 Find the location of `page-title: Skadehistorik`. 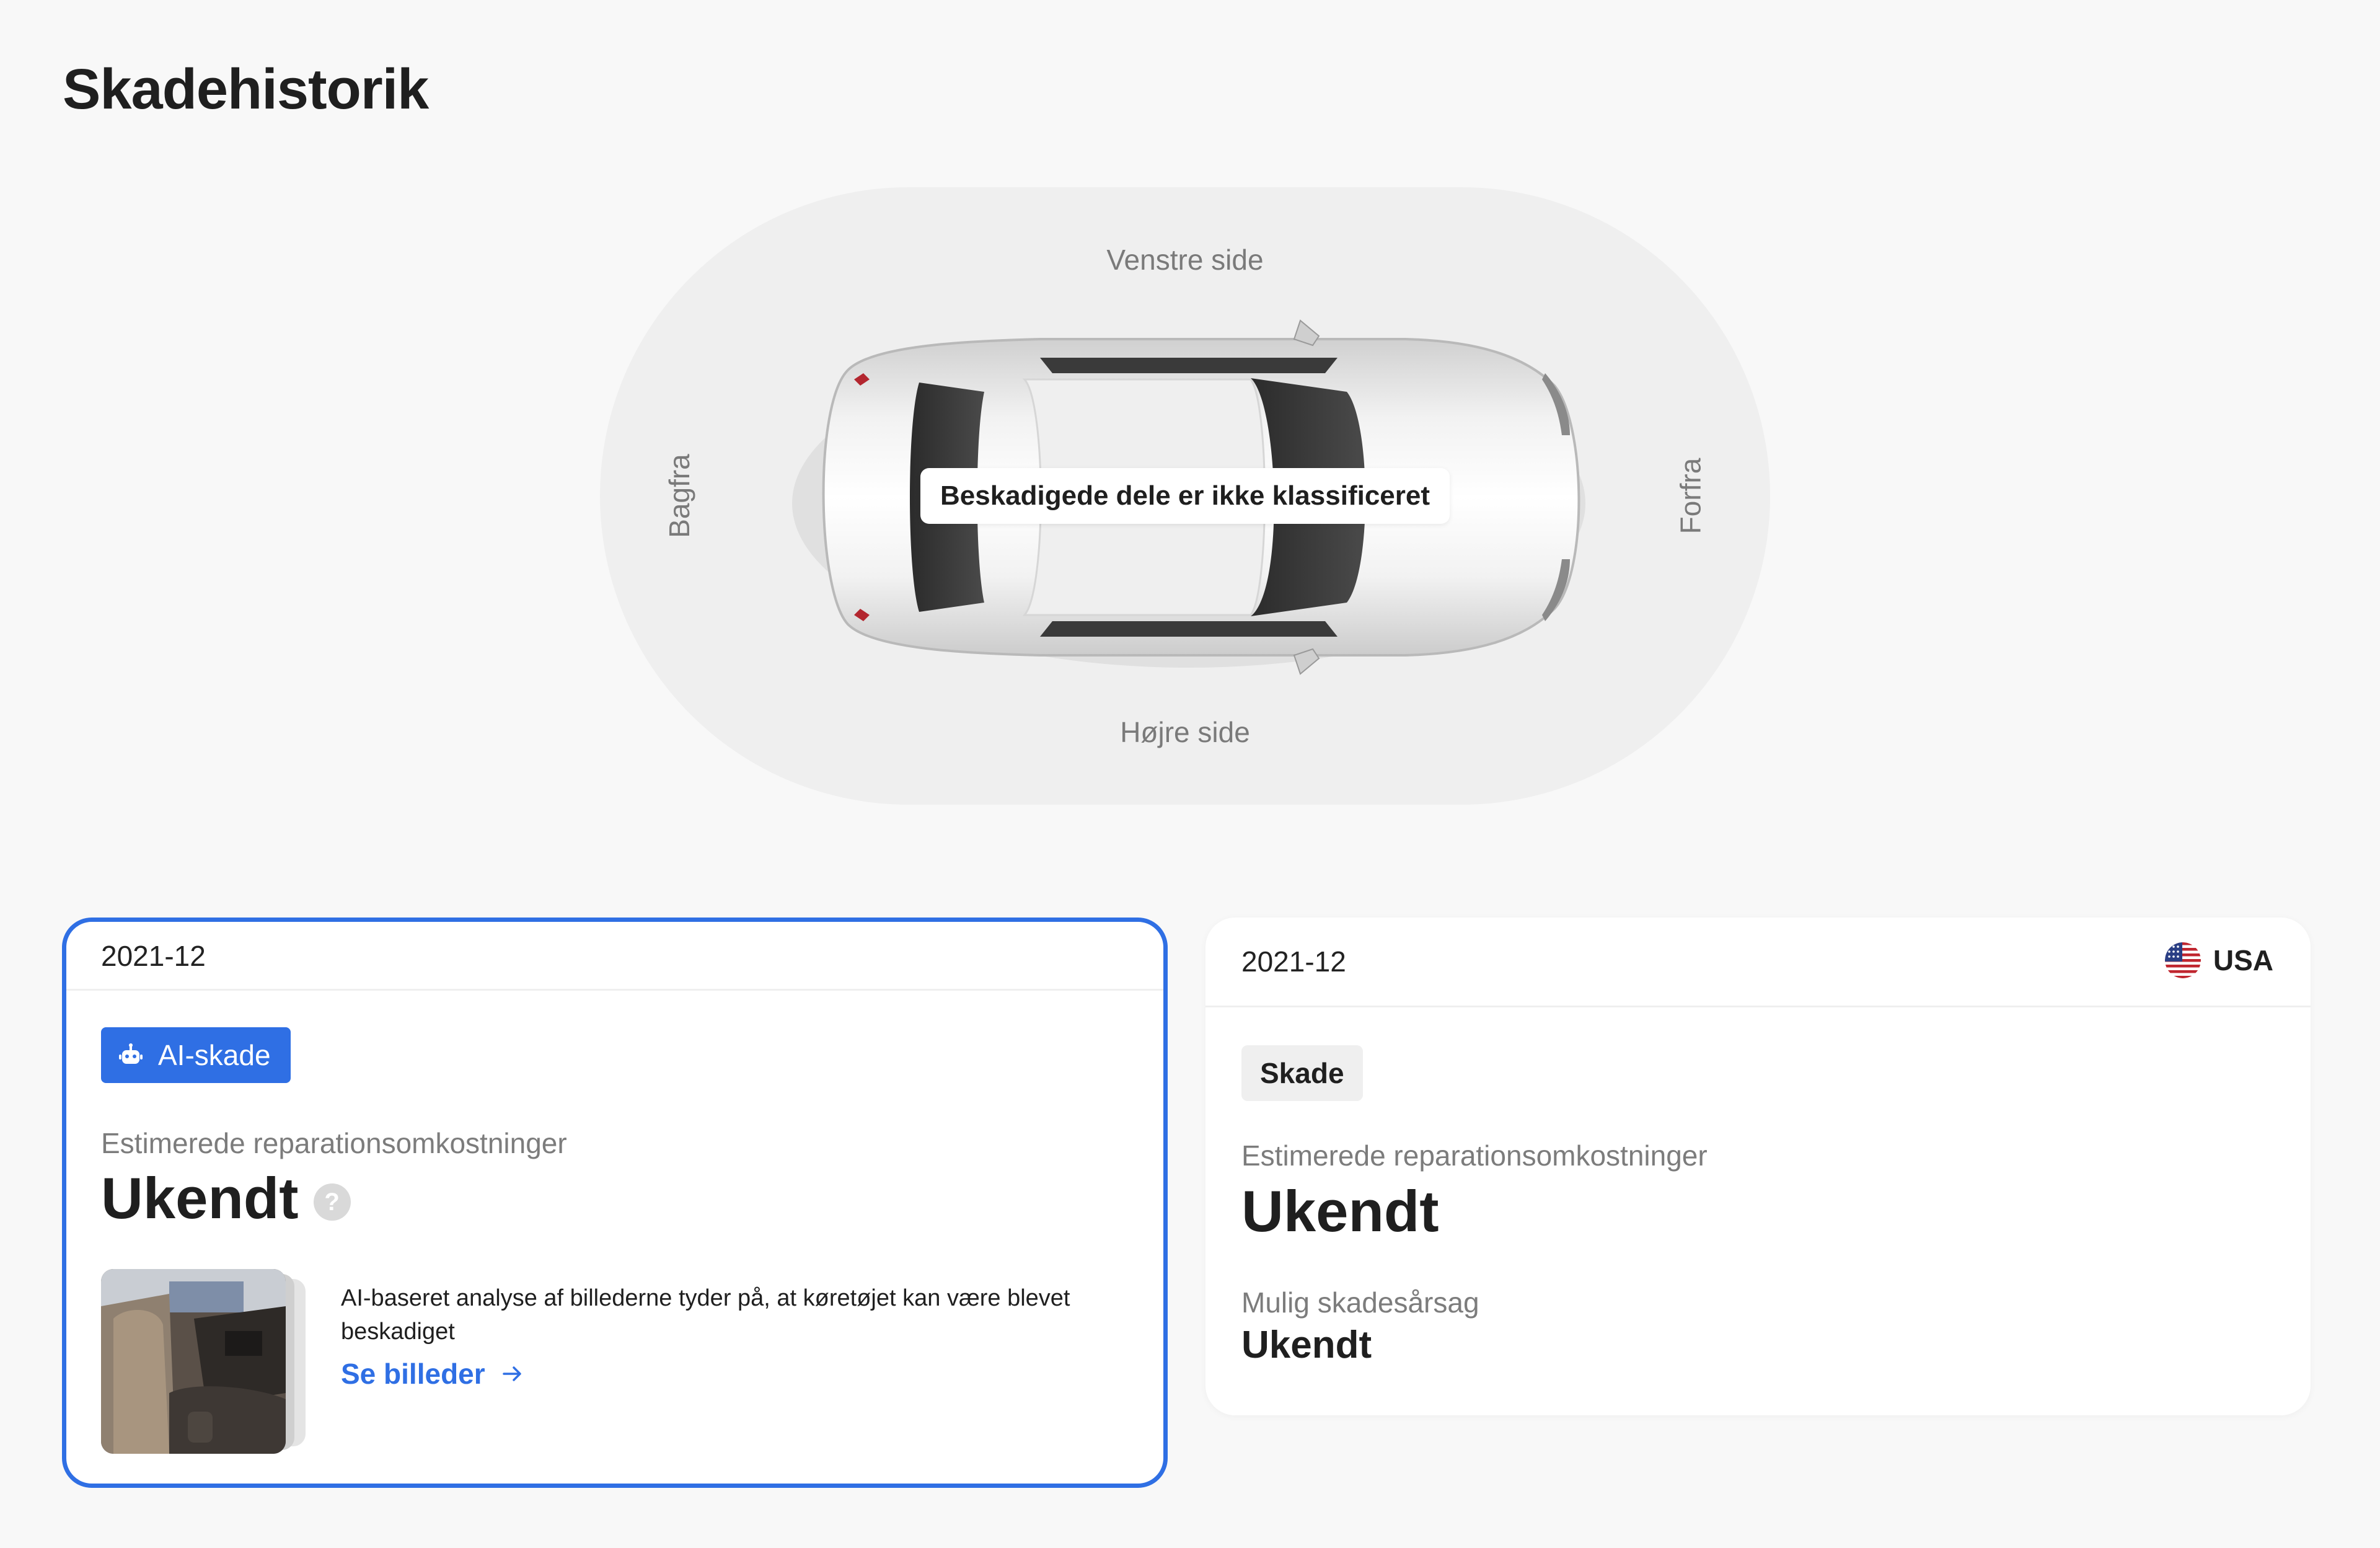

page-title: Skadehistorik is located at coordinates (246, 89).